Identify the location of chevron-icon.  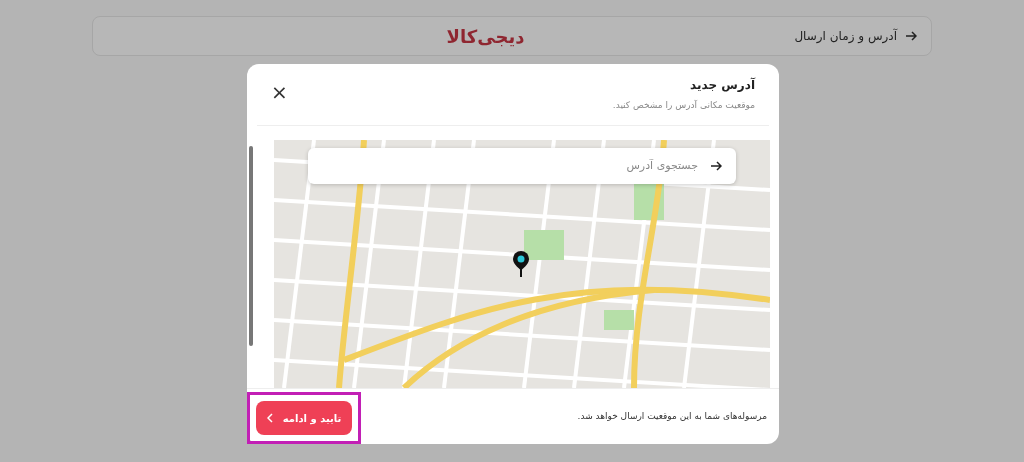
(269, 418).